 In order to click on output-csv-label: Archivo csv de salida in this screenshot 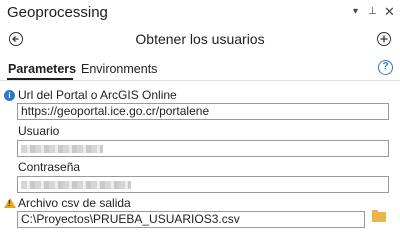, I will do `click(74, 203)`.